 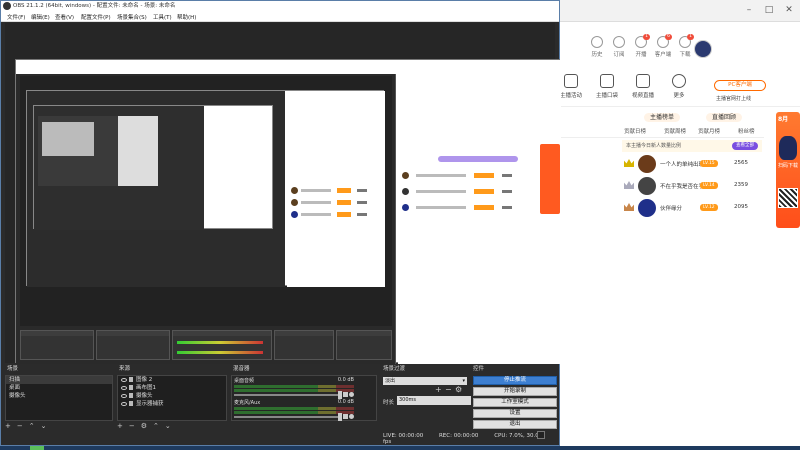 What do you see at coordinates (64, 17) in the screenshot?
I see `menu-view: 查看(V)` at bounding box center [64, 17].